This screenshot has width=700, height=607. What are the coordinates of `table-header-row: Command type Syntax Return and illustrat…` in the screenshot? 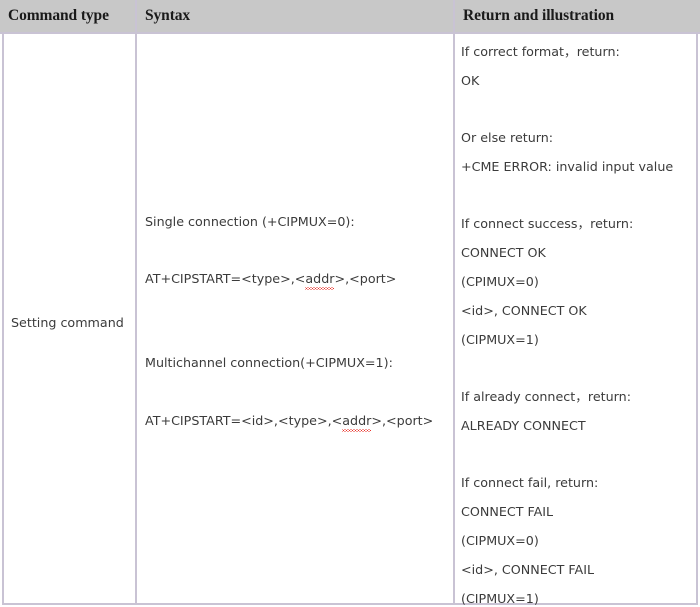 It's located at (350, 17).